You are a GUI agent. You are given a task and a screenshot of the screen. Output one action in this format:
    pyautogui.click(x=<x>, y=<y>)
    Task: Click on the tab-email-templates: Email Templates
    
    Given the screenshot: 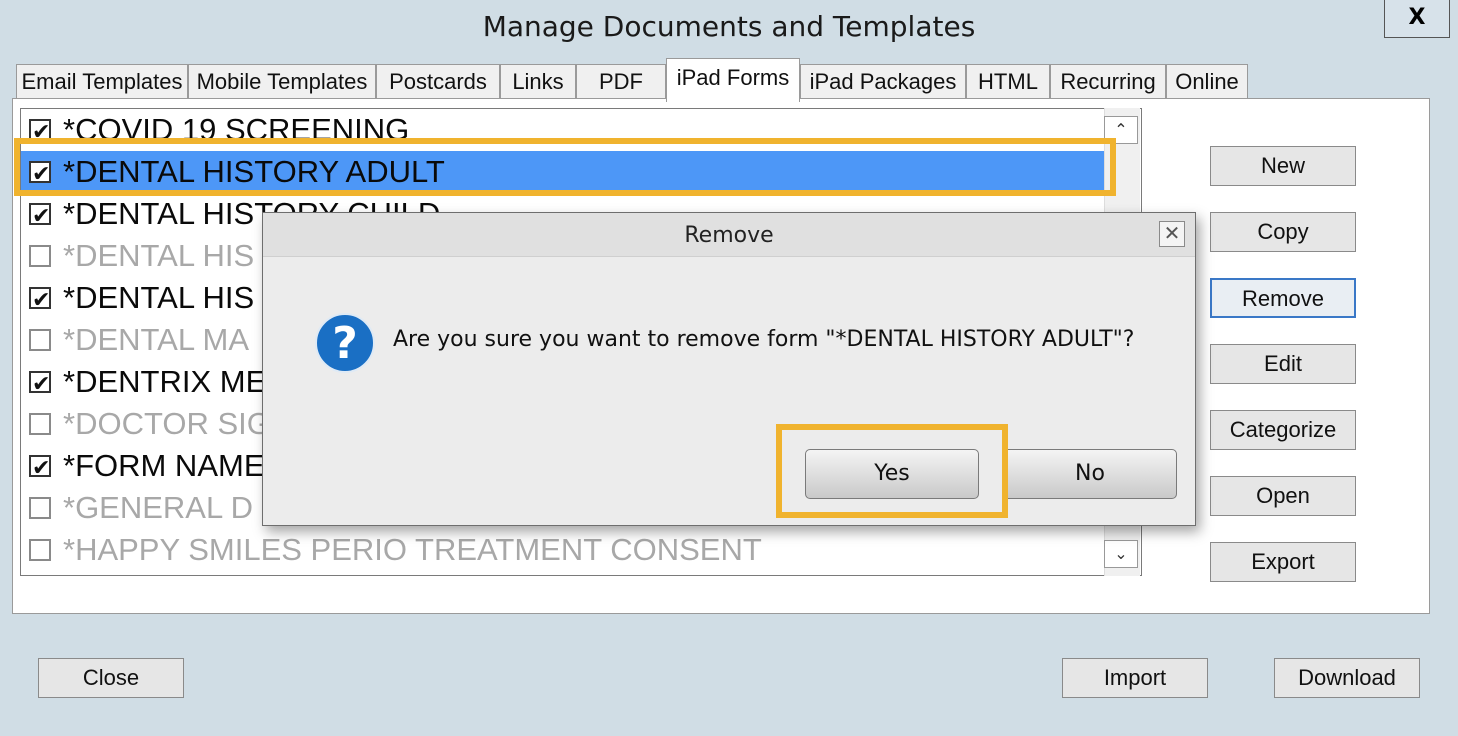 What is the action you would take?
    pyautogui.click(x=102, y=82)
    